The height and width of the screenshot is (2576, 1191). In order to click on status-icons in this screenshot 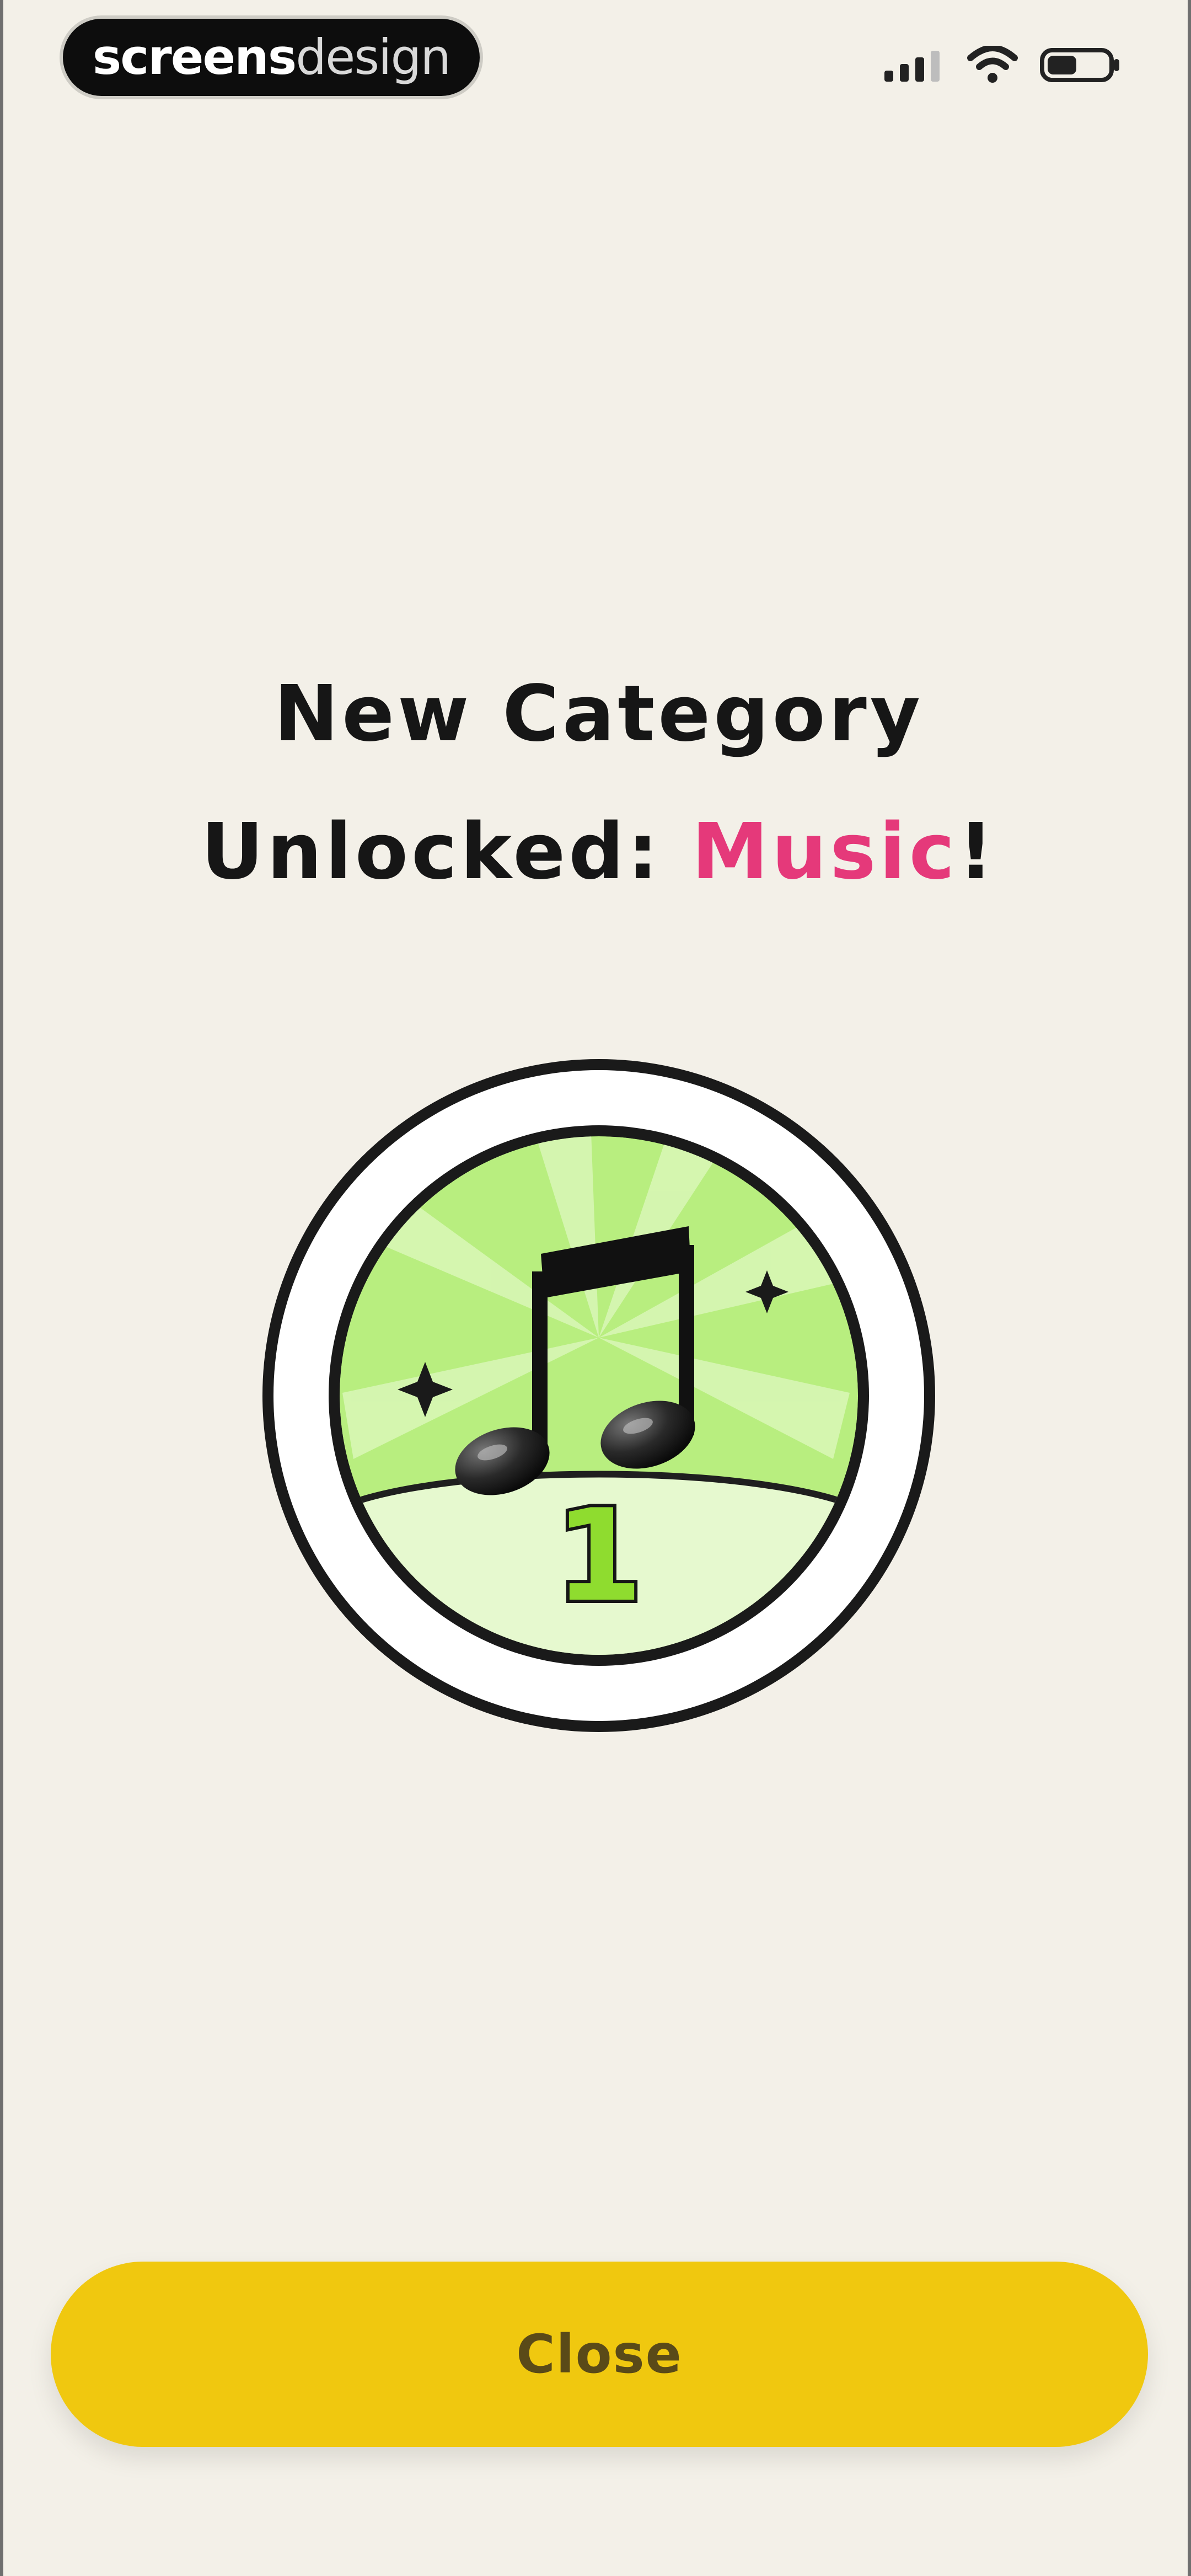, I will do `click(1004, 65)`.